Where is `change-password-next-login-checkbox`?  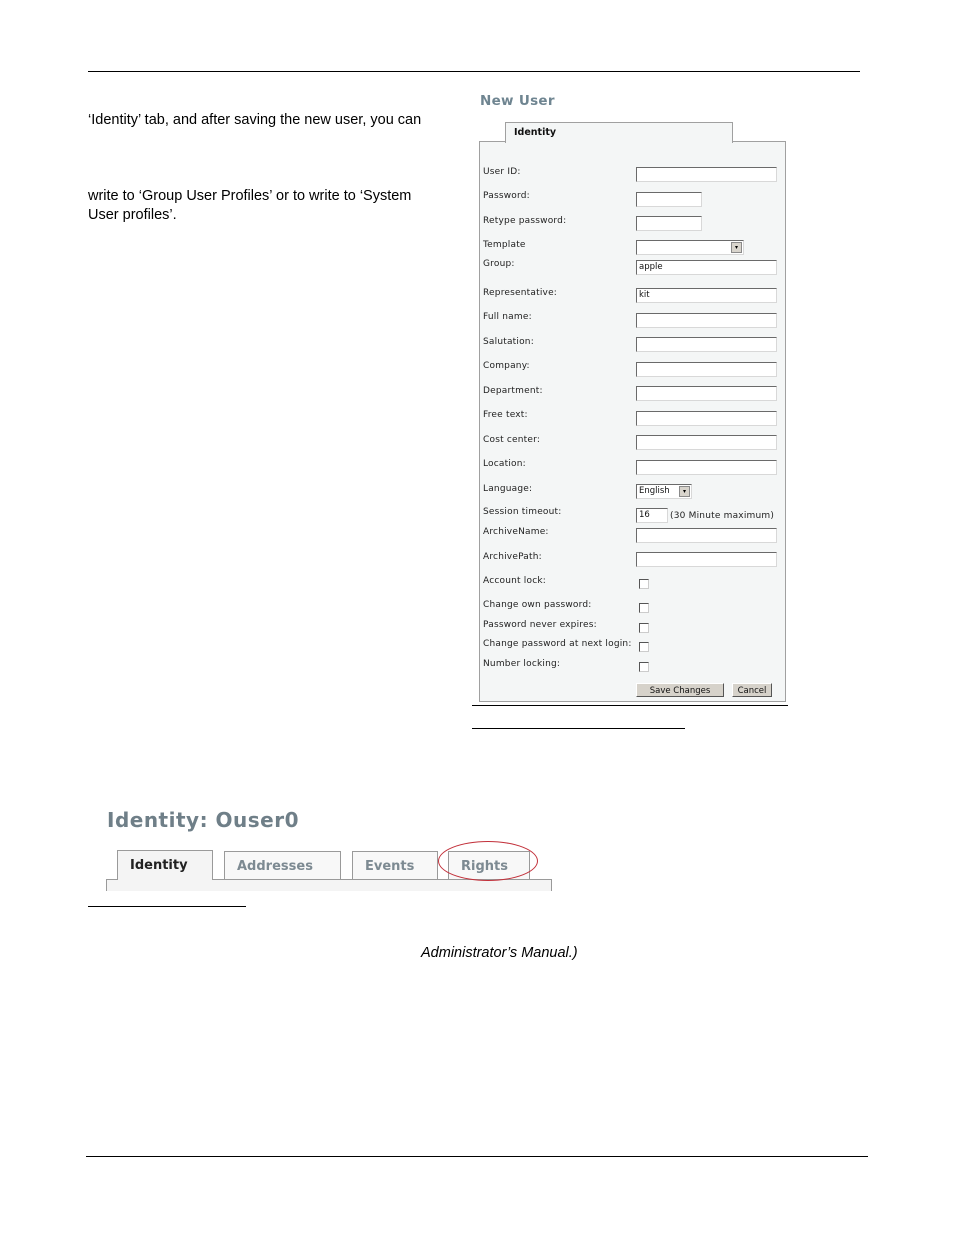 change-password-next-login-checkbox is located at coordinates (644, 647).